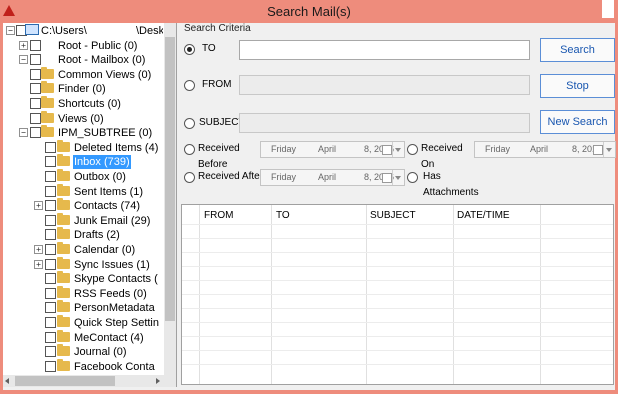 This screenshot has width=618, height=394. Describe the element at coordinates (545, 149) in the screenshot. I see `received-on-date: Friday April 8, 2016` at that location.